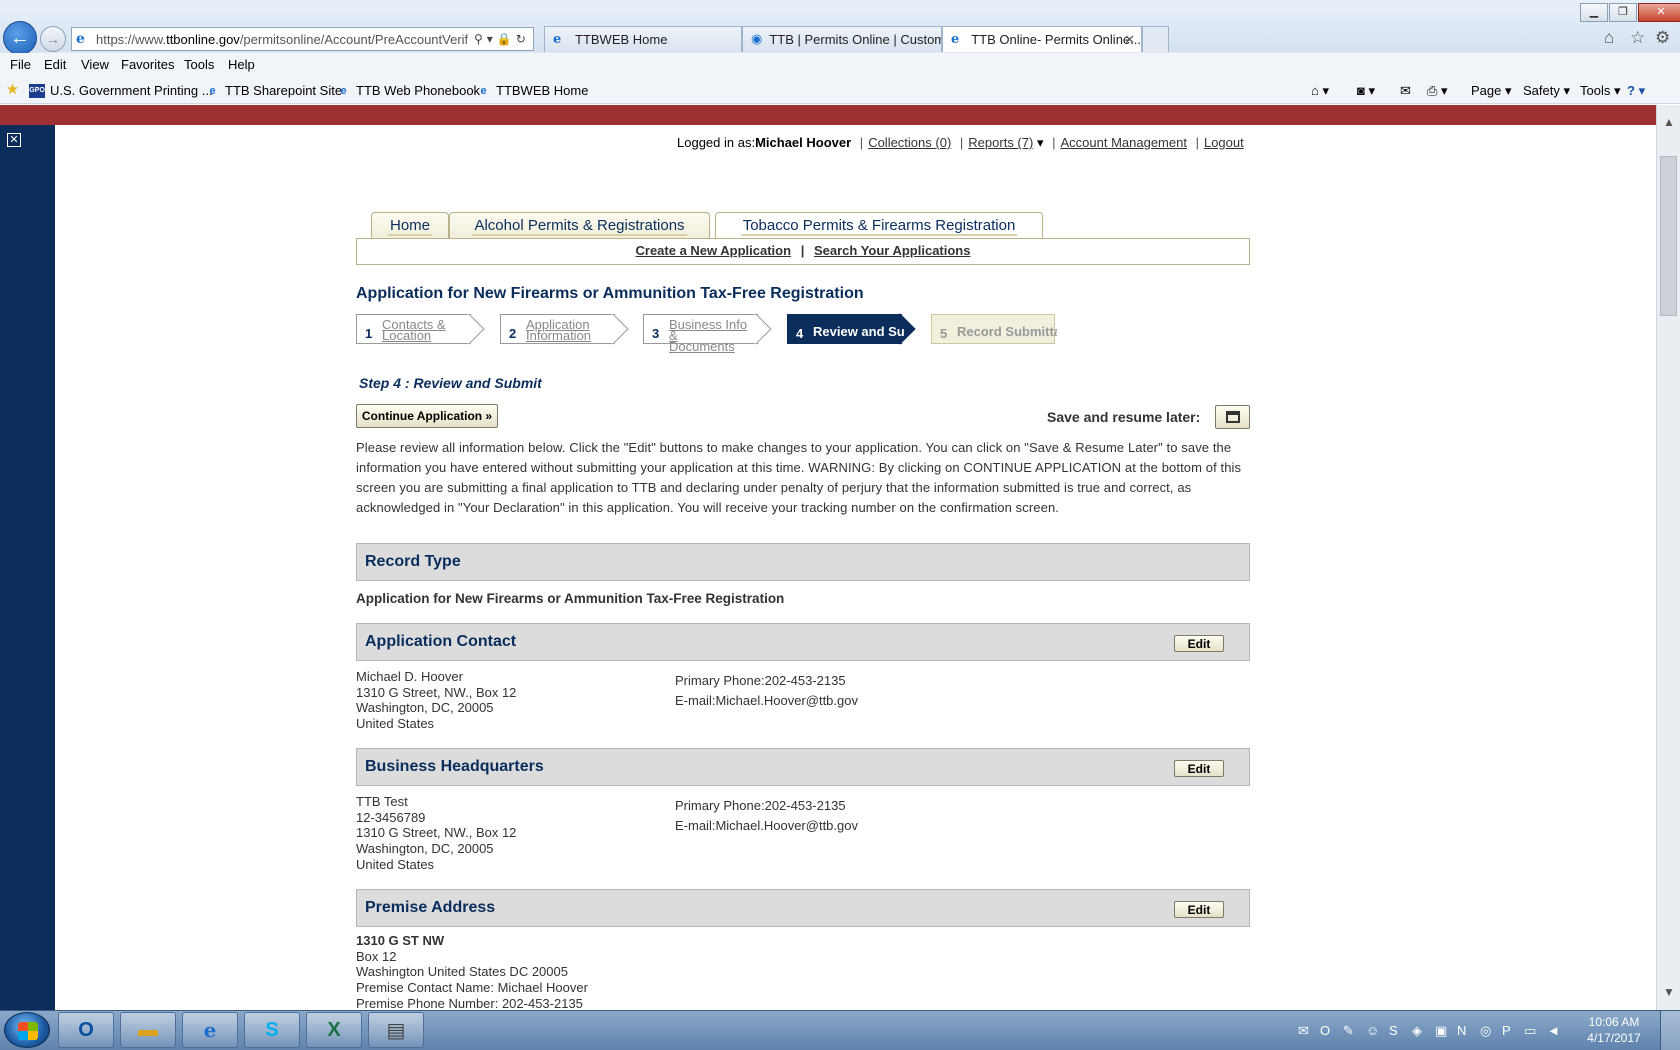 This screenshot has height=1050, width=1680. I want to click on ie-icon: e, so click(210, 1030).